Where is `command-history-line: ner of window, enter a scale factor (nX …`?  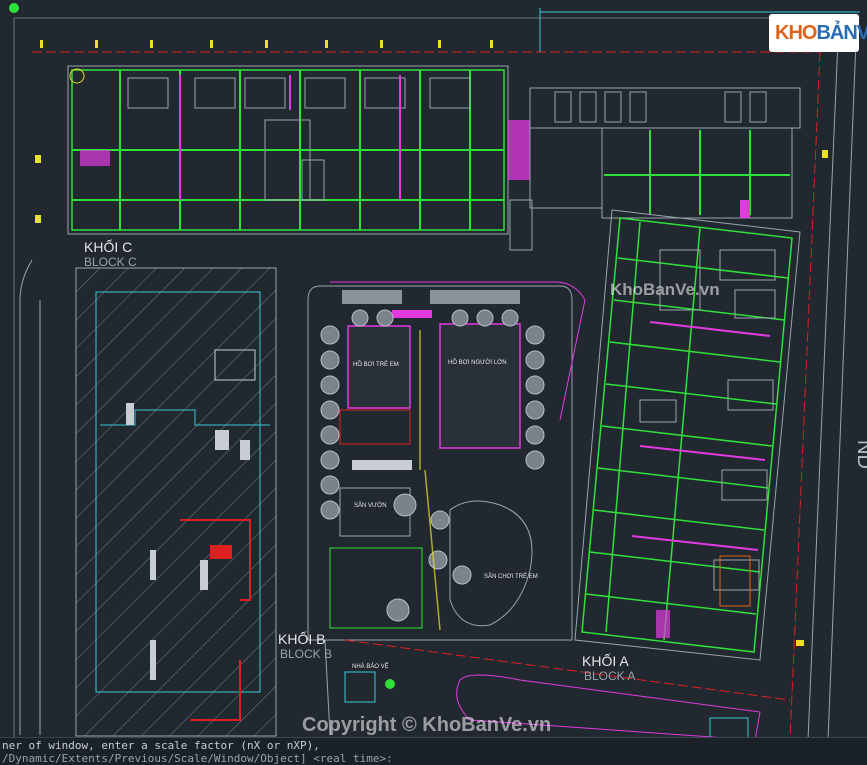
command-history-line: ner of window, enter a scale factor (nX … is located at coordinates (161, 745).